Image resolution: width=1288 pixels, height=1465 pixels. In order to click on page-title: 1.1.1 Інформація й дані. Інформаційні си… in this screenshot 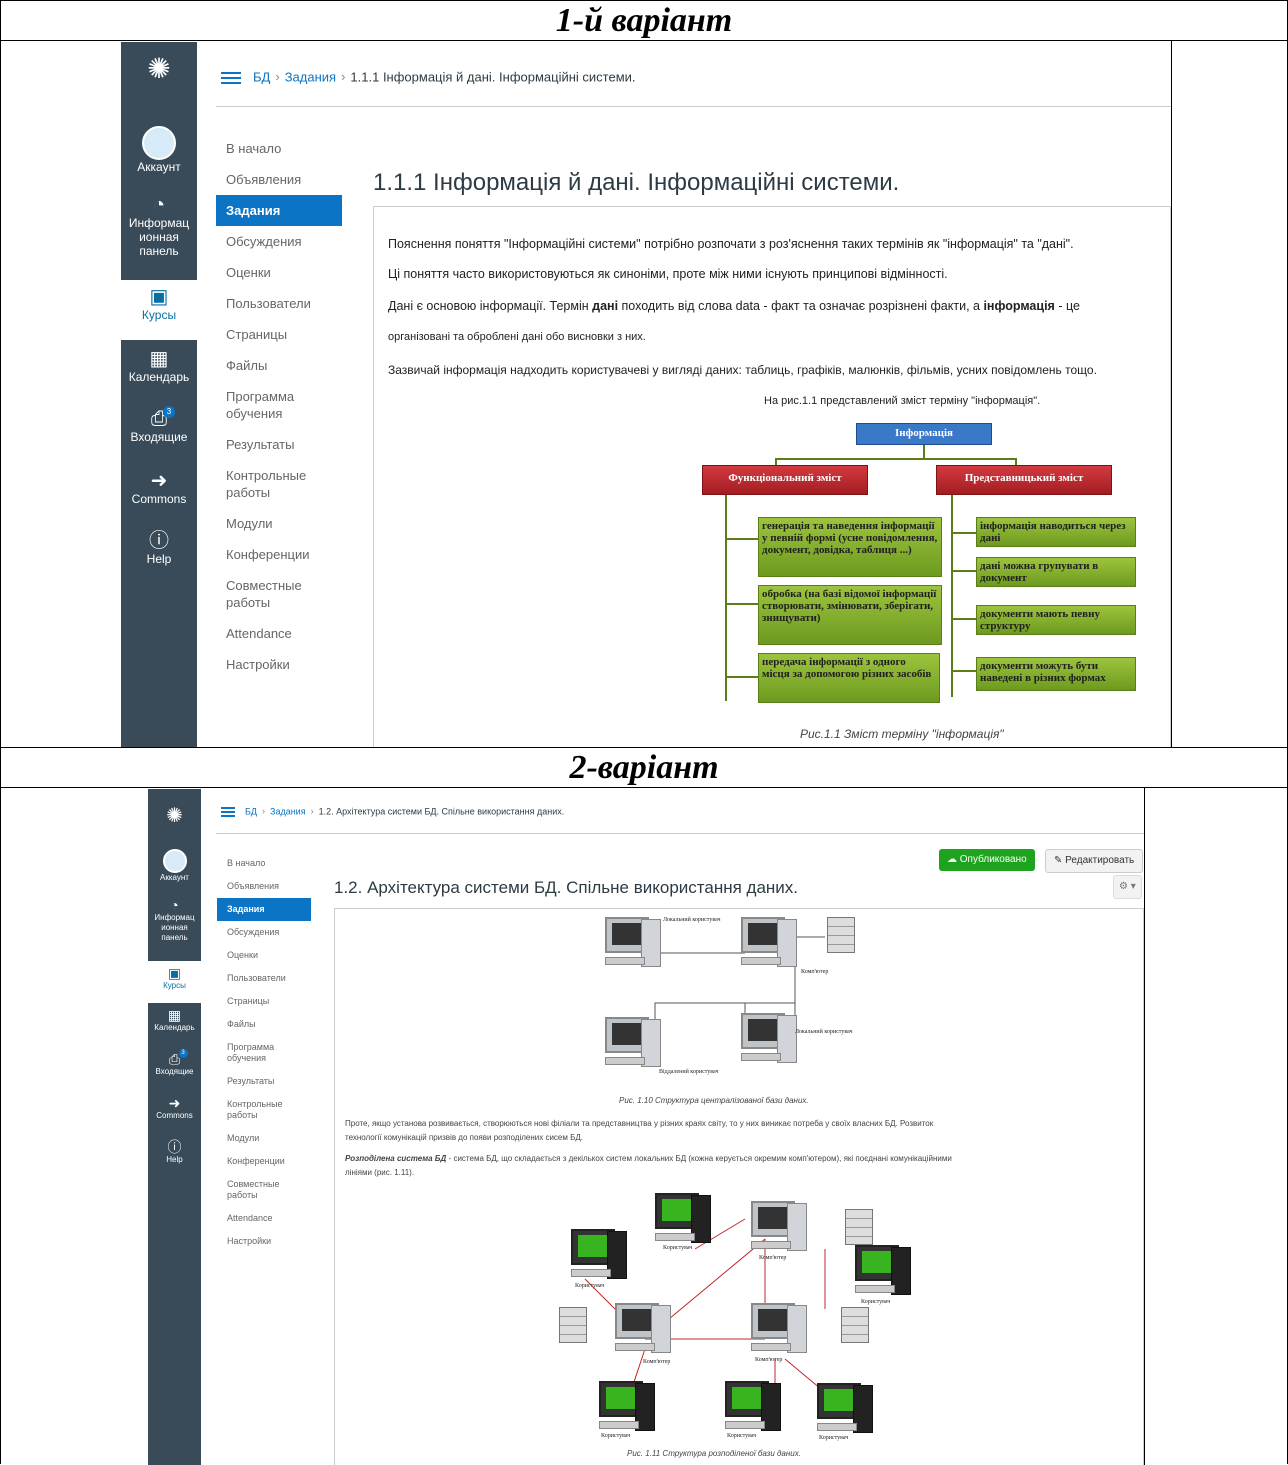, I will do `click(636, 182)`.